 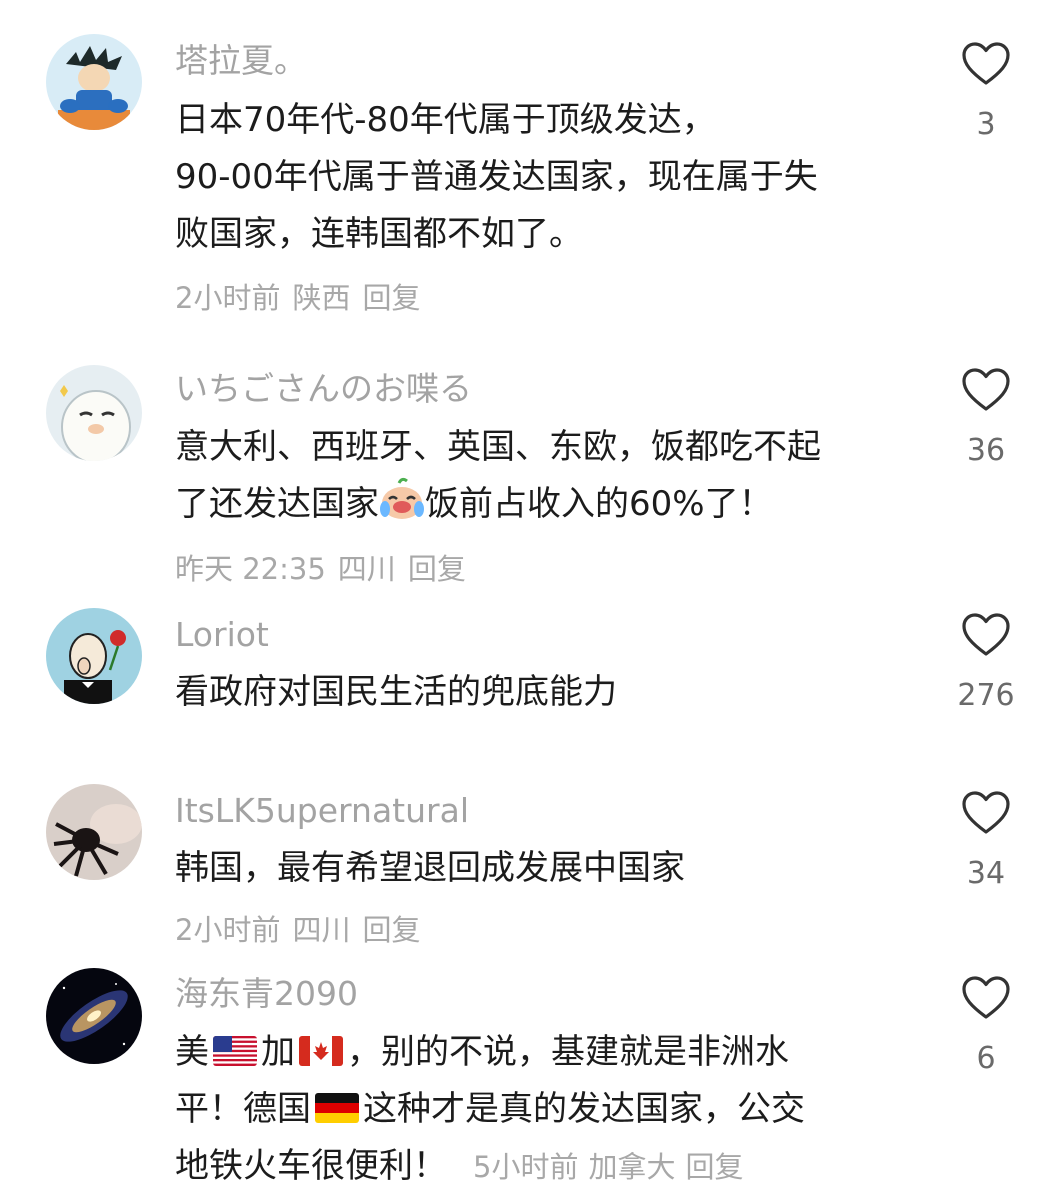 What do you see at coordinates (632, 1167) in the screenshot?
I see `comment-location: 加拿大` at bounding box center [632, 1167].